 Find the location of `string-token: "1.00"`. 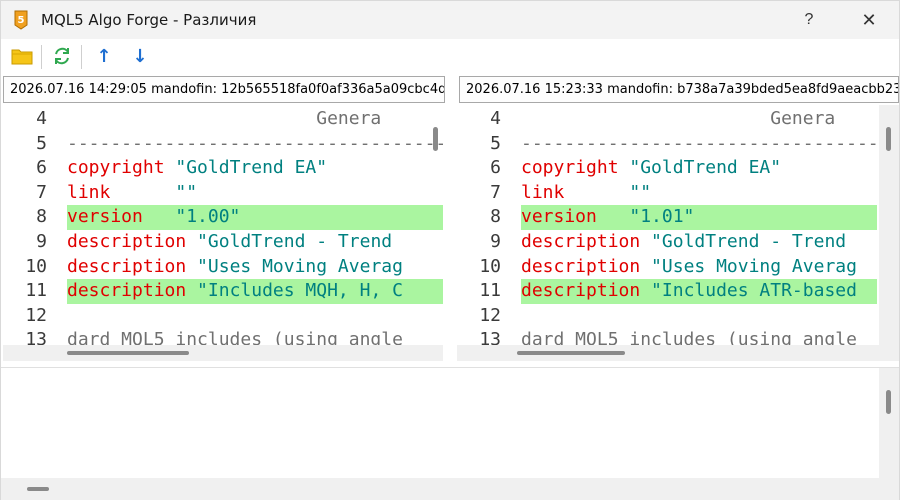

string-token: "1.00" is located at coordinates (191, 217).